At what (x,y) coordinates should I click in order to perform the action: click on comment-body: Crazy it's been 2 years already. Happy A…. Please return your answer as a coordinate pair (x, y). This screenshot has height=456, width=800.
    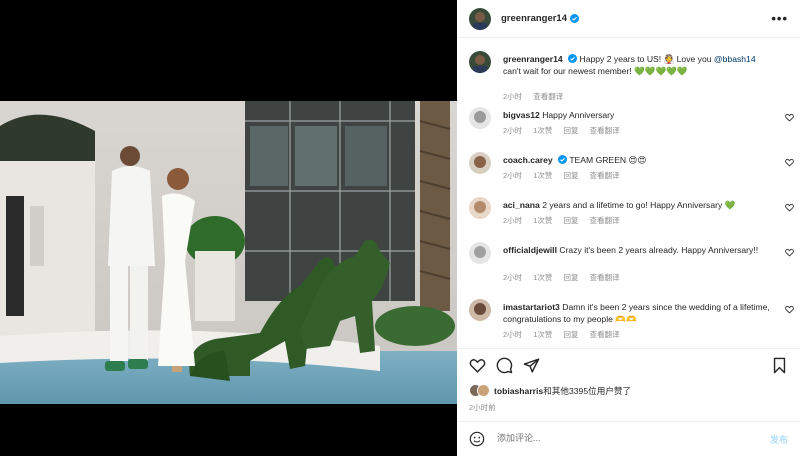
    Looking at the image, I should click on (659, 250).